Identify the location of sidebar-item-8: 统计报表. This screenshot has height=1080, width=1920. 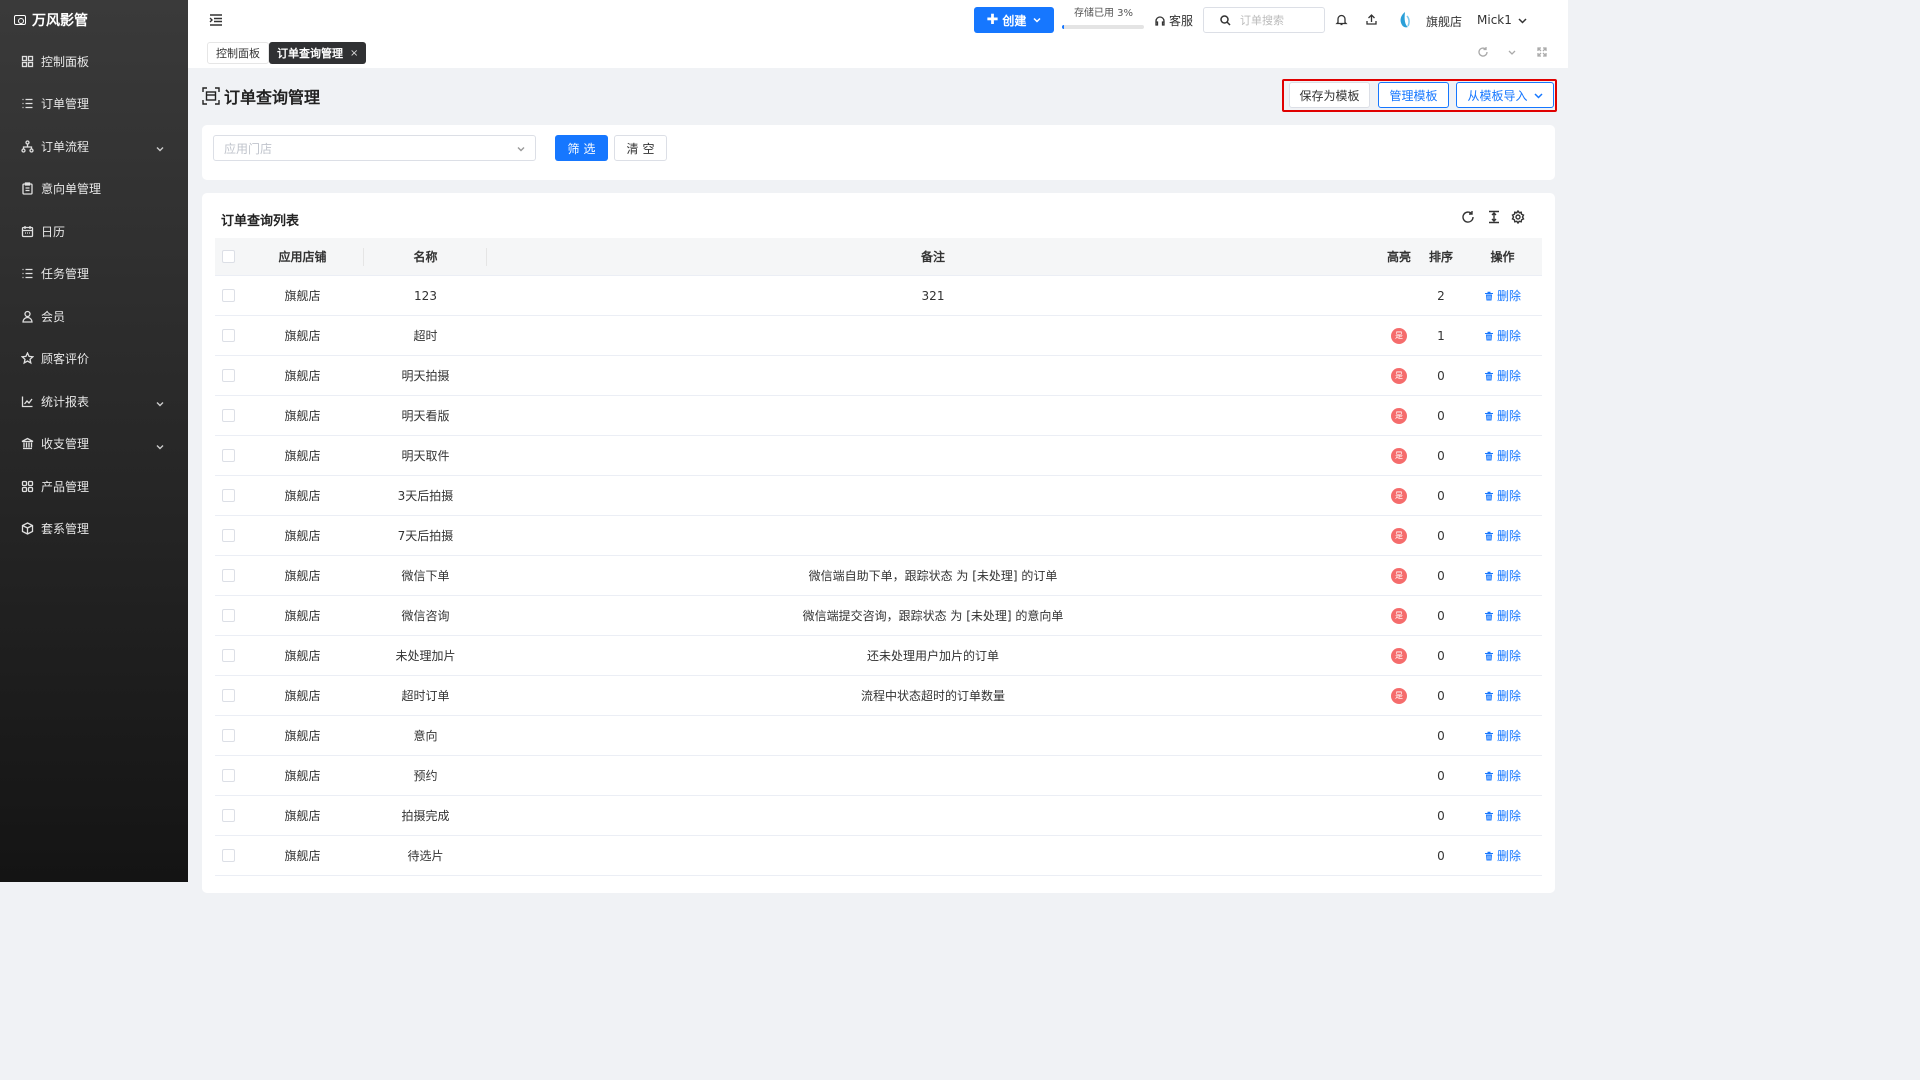
(94, 401).